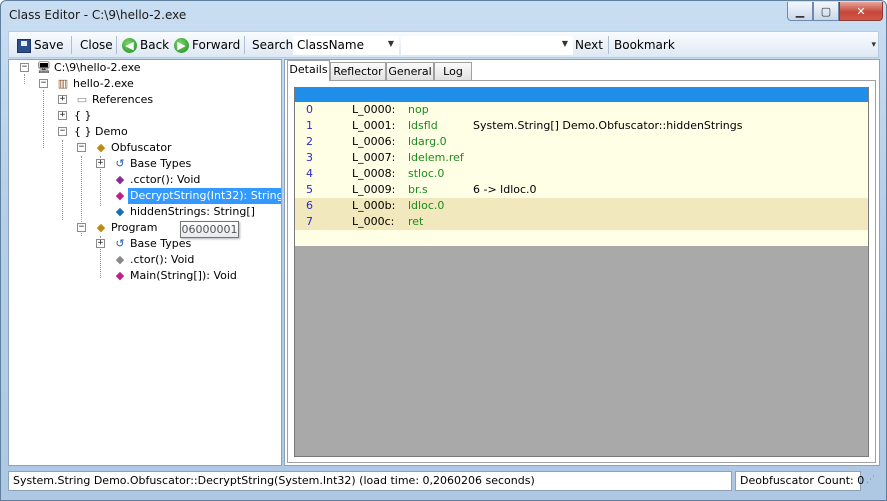 Image resolution: width=887 pixels, height=501 pixels. What do you see at coordinates (207, 45) in the screenshot?
I see `forward-button: ▶ Forward` at bounding box center [207, 45].